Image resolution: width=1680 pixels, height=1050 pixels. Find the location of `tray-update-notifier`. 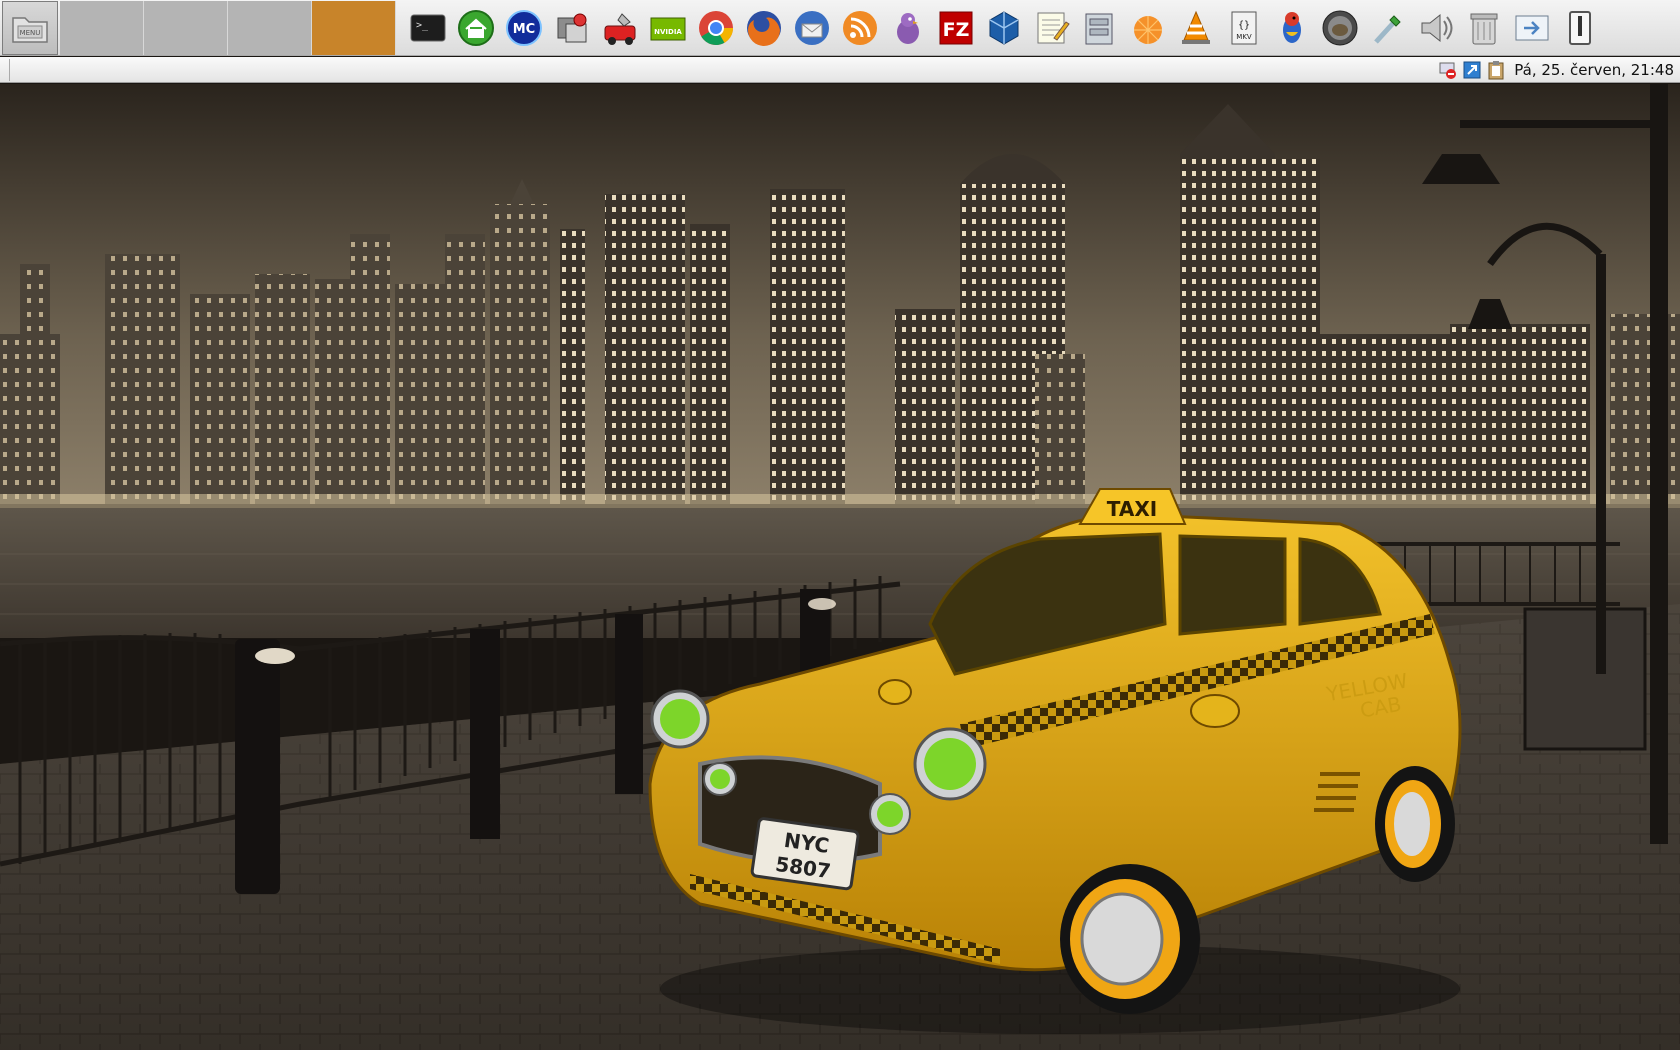

tray-update-notifier is located at coordinates (1472, 70).